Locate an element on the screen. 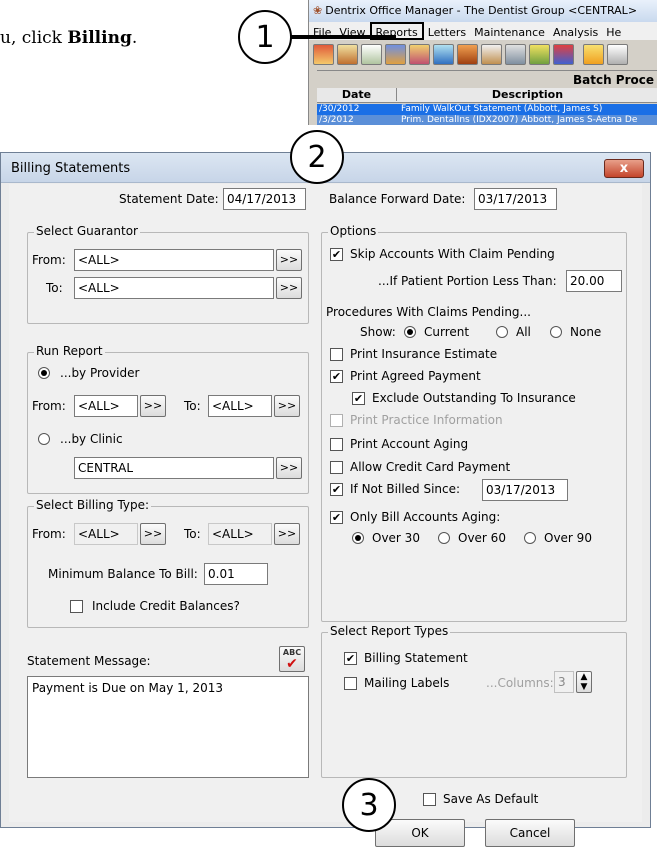  batch-processor-header: Batch Proce is located at coordinates (487, 79).